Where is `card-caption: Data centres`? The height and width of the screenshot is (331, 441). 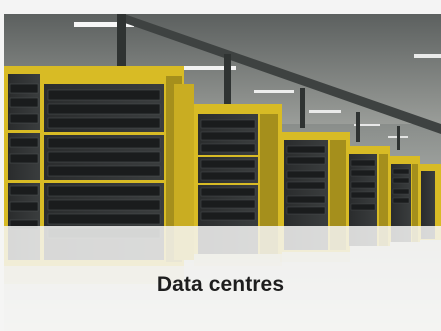 card-caption: Data centres is located at coordinates (220, 285).